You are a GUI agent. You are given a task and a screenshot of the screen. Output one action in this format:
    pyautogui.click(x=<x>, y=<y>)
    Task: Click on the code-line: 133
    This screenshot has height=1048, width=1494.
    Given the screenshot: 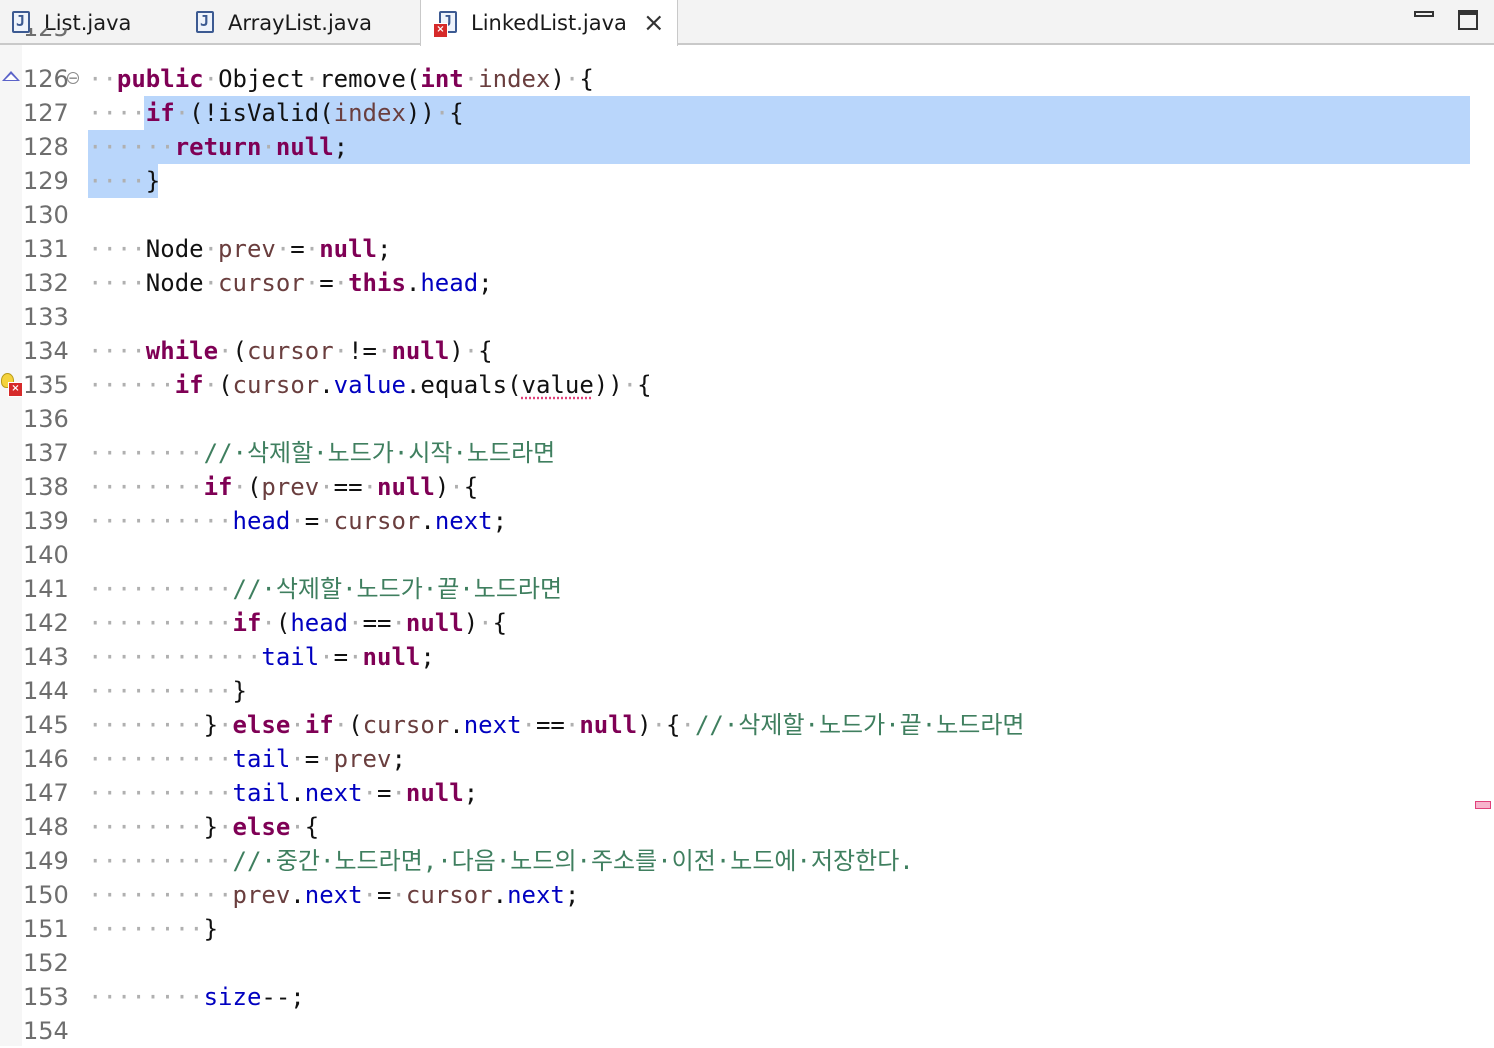 What is the action you would take?
    pyautogui.click(x=747, y=317)
    